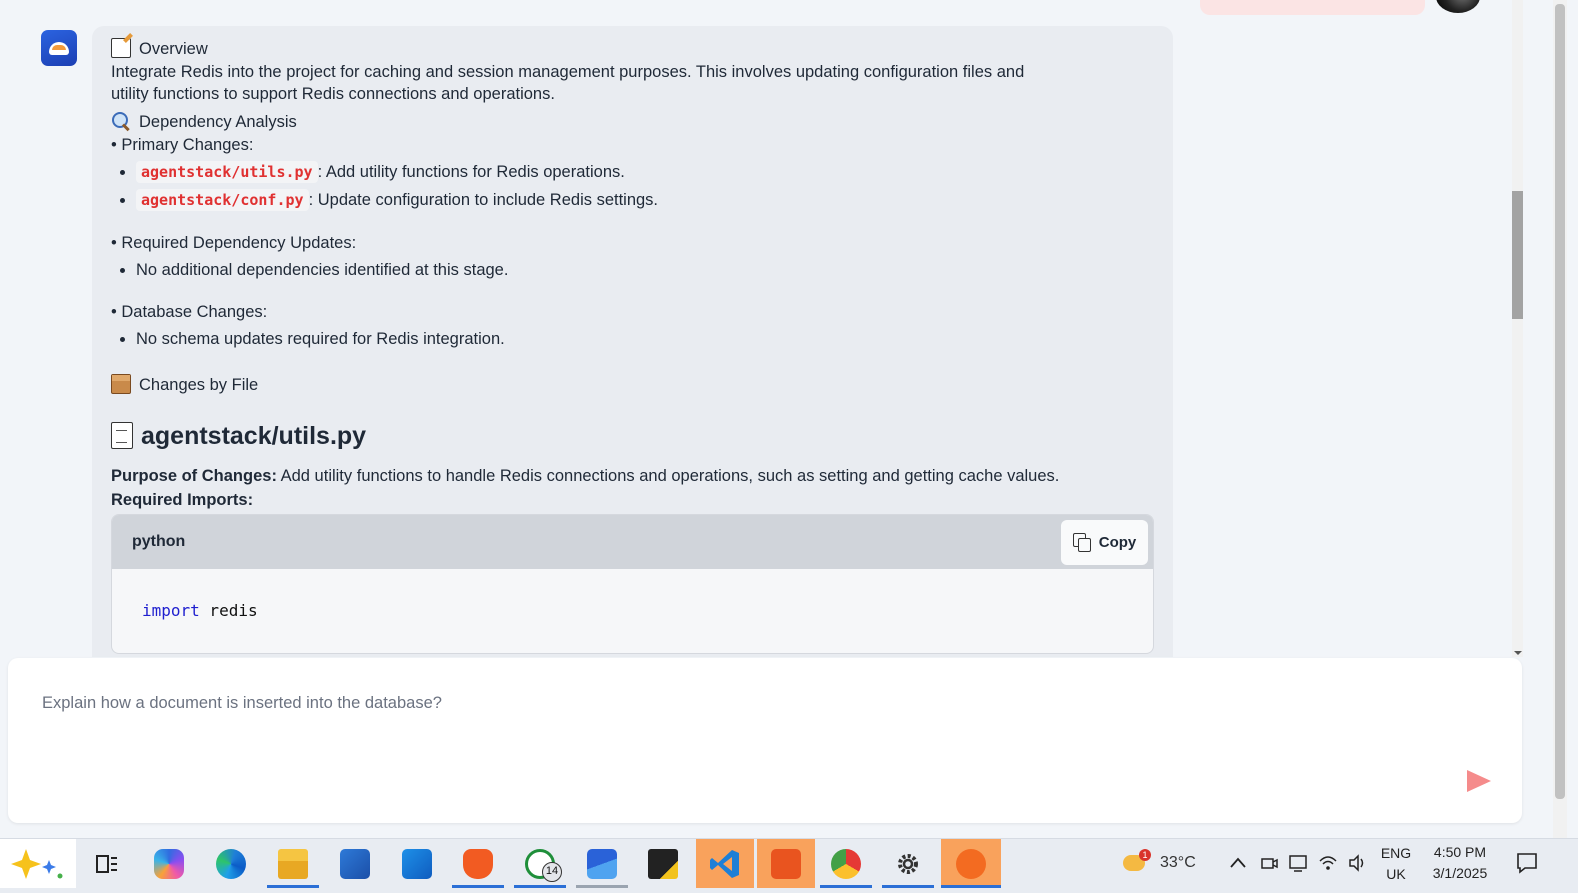 This screenshot has width=1578, height=893. What do you see at coordinates (552, 872) in the screenshot?
I see `whatsapp-unread-badge: 14` at bounding box center [552, 872].